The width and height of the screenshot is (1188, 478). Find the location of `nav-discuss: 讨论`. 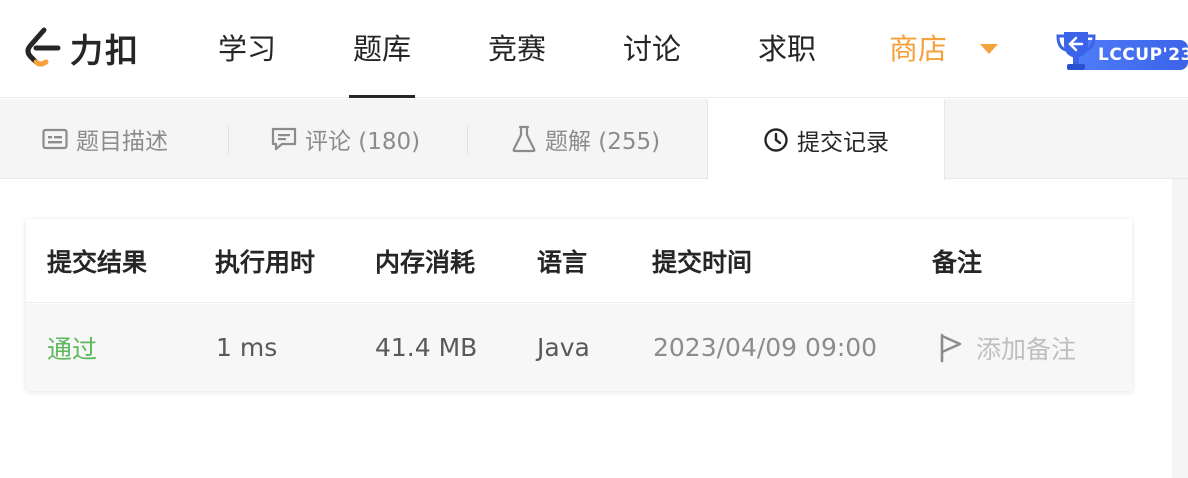

nav-discuss: 讨论 is located at coordinates (652, 49).